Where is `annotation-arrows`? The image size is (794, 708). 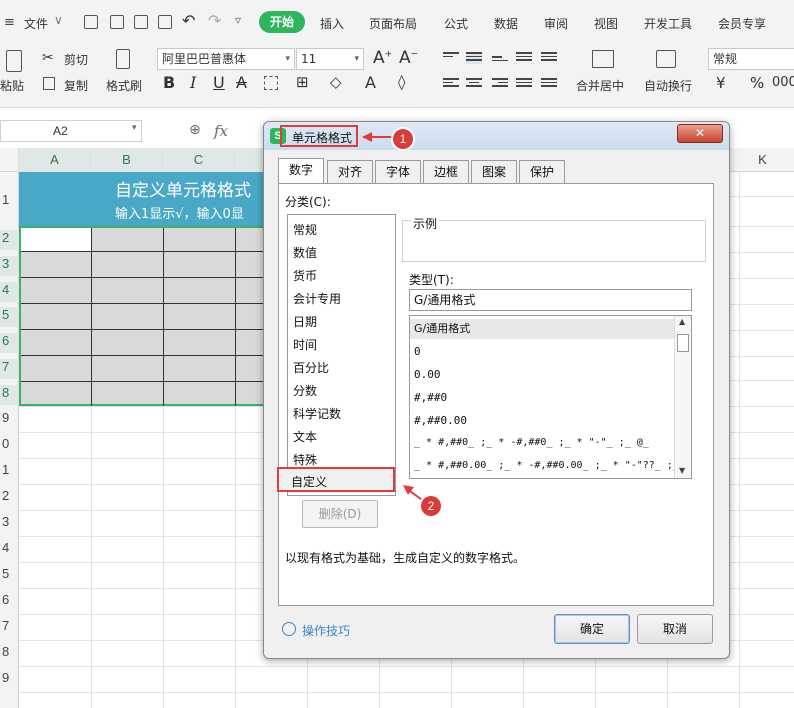 annotation-arrows is located at coordinates (394, 317).